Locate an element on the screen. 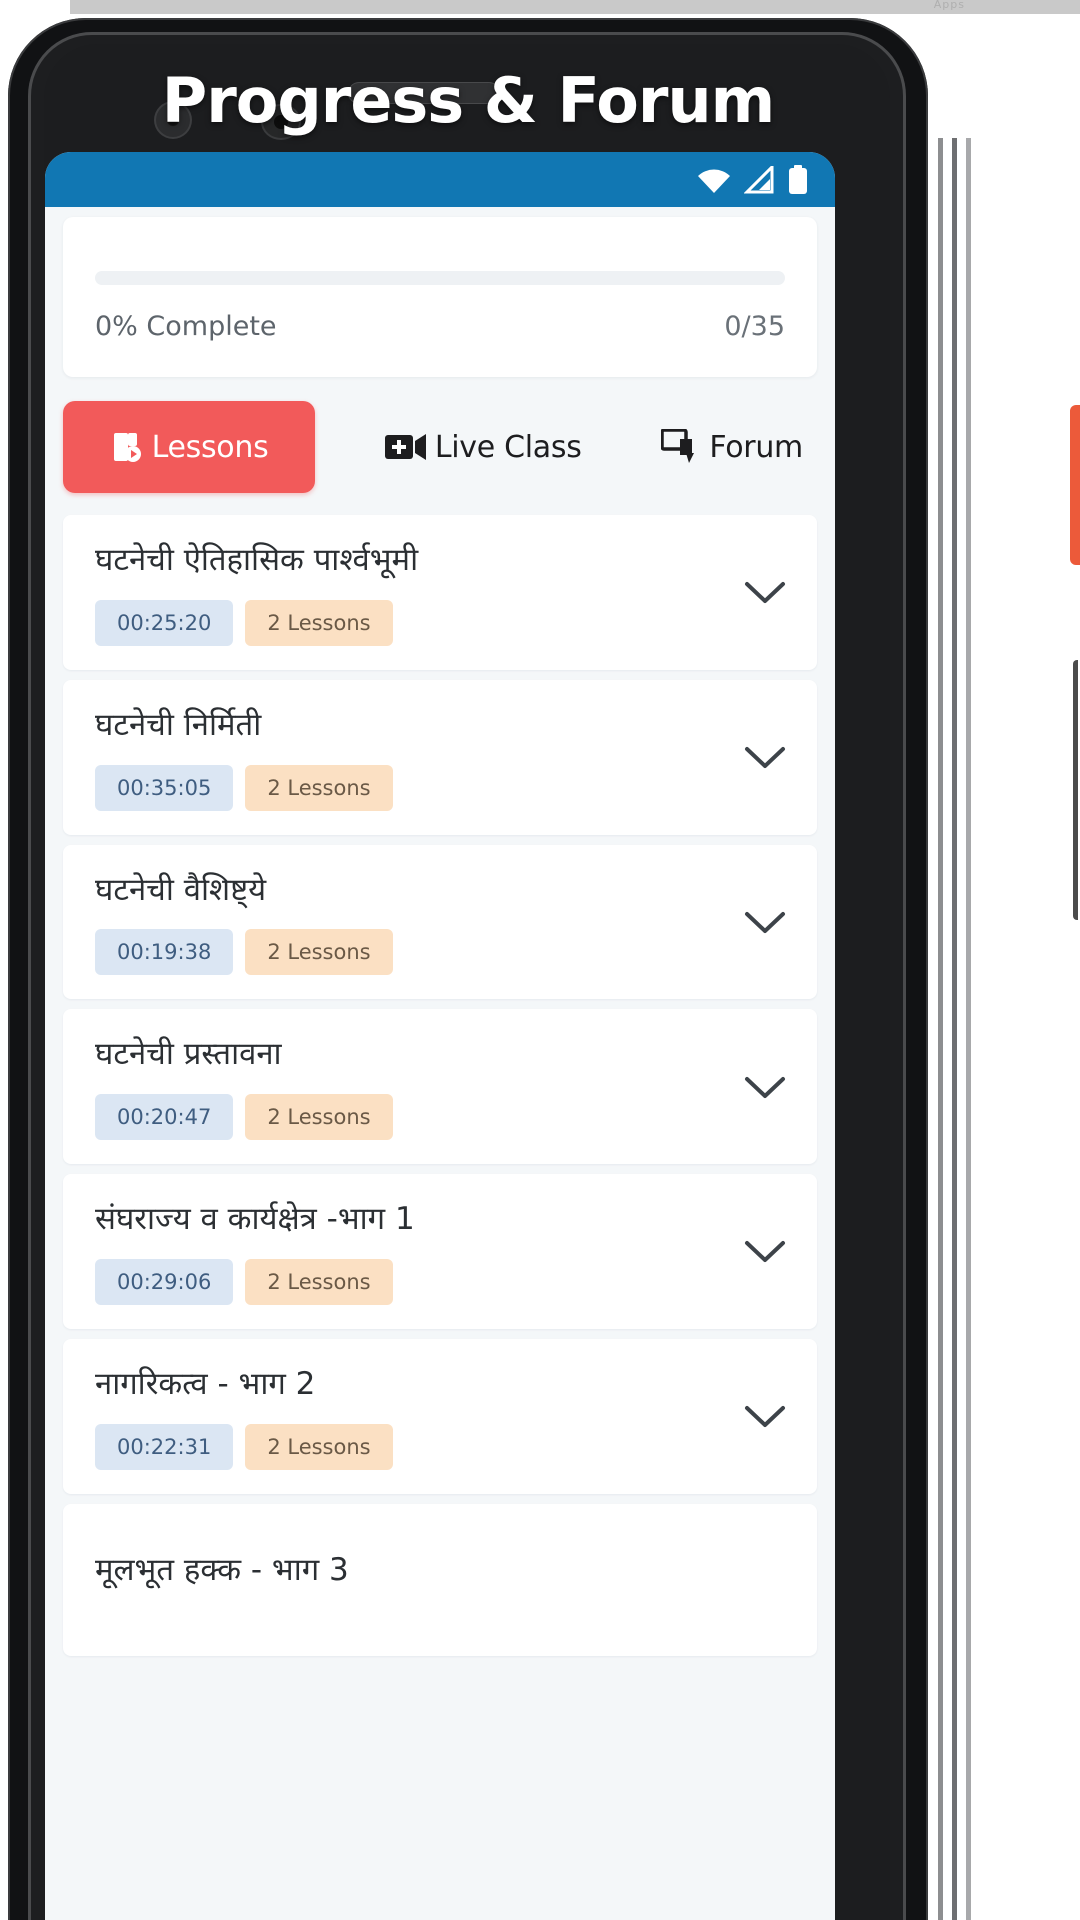 The width and height of the screenshot is (1080, 1920). tab-live-class: Live Class is located at coordinates (483, 447).